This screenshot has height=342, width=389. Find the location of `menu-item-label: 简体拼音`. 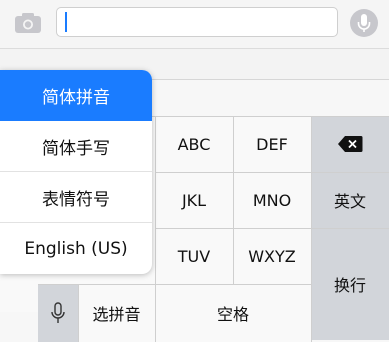

menu-item-label: 简体拼音 is located at coordinates (76, 98).